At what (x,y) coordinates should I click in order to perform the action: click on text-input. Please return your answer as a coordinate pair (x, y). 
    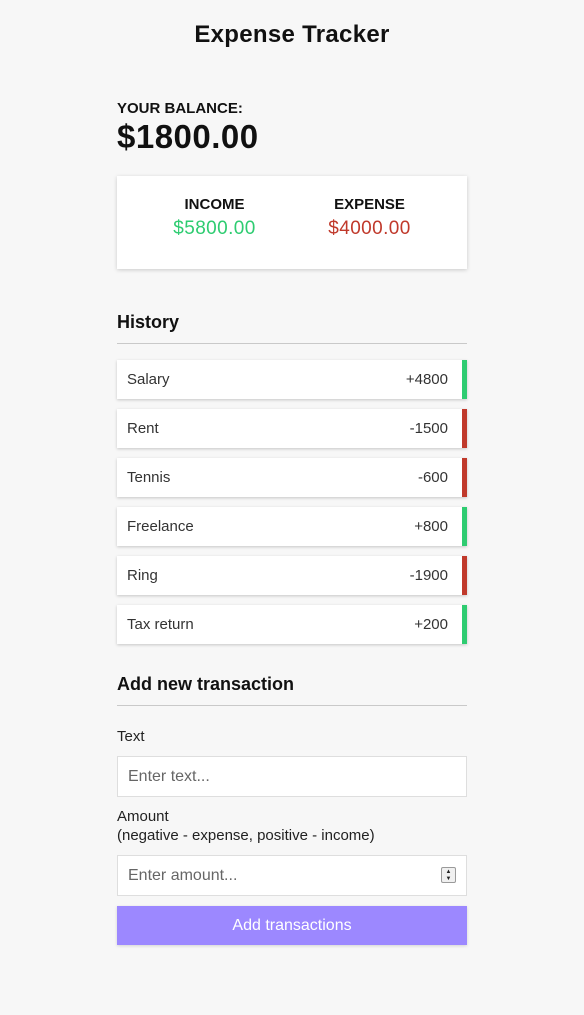
    Looking at the image, I should click on (292, 776).